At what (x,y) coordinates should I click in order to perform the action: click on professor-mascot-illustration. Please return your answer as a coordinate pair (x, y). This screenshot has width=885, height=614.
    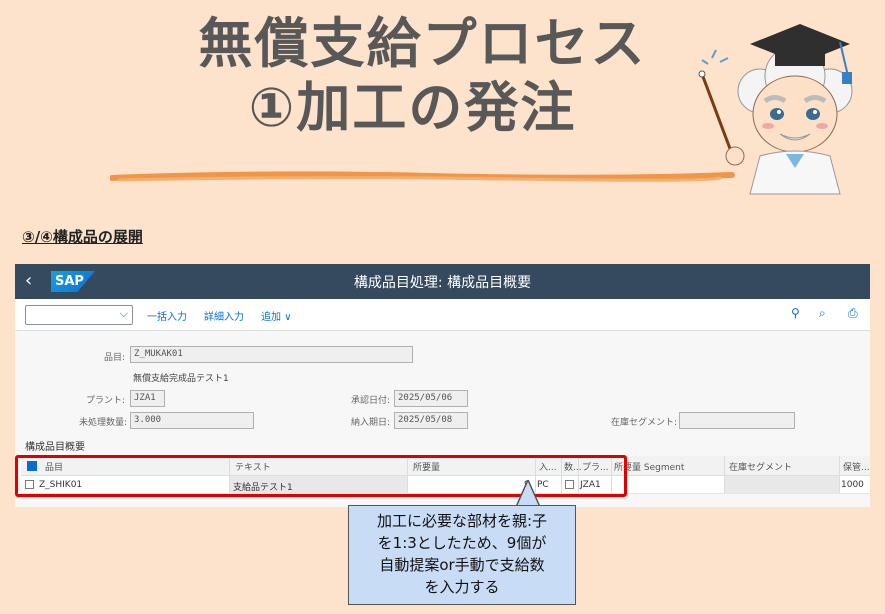
    Looking at the image, I should click on (775, 109).